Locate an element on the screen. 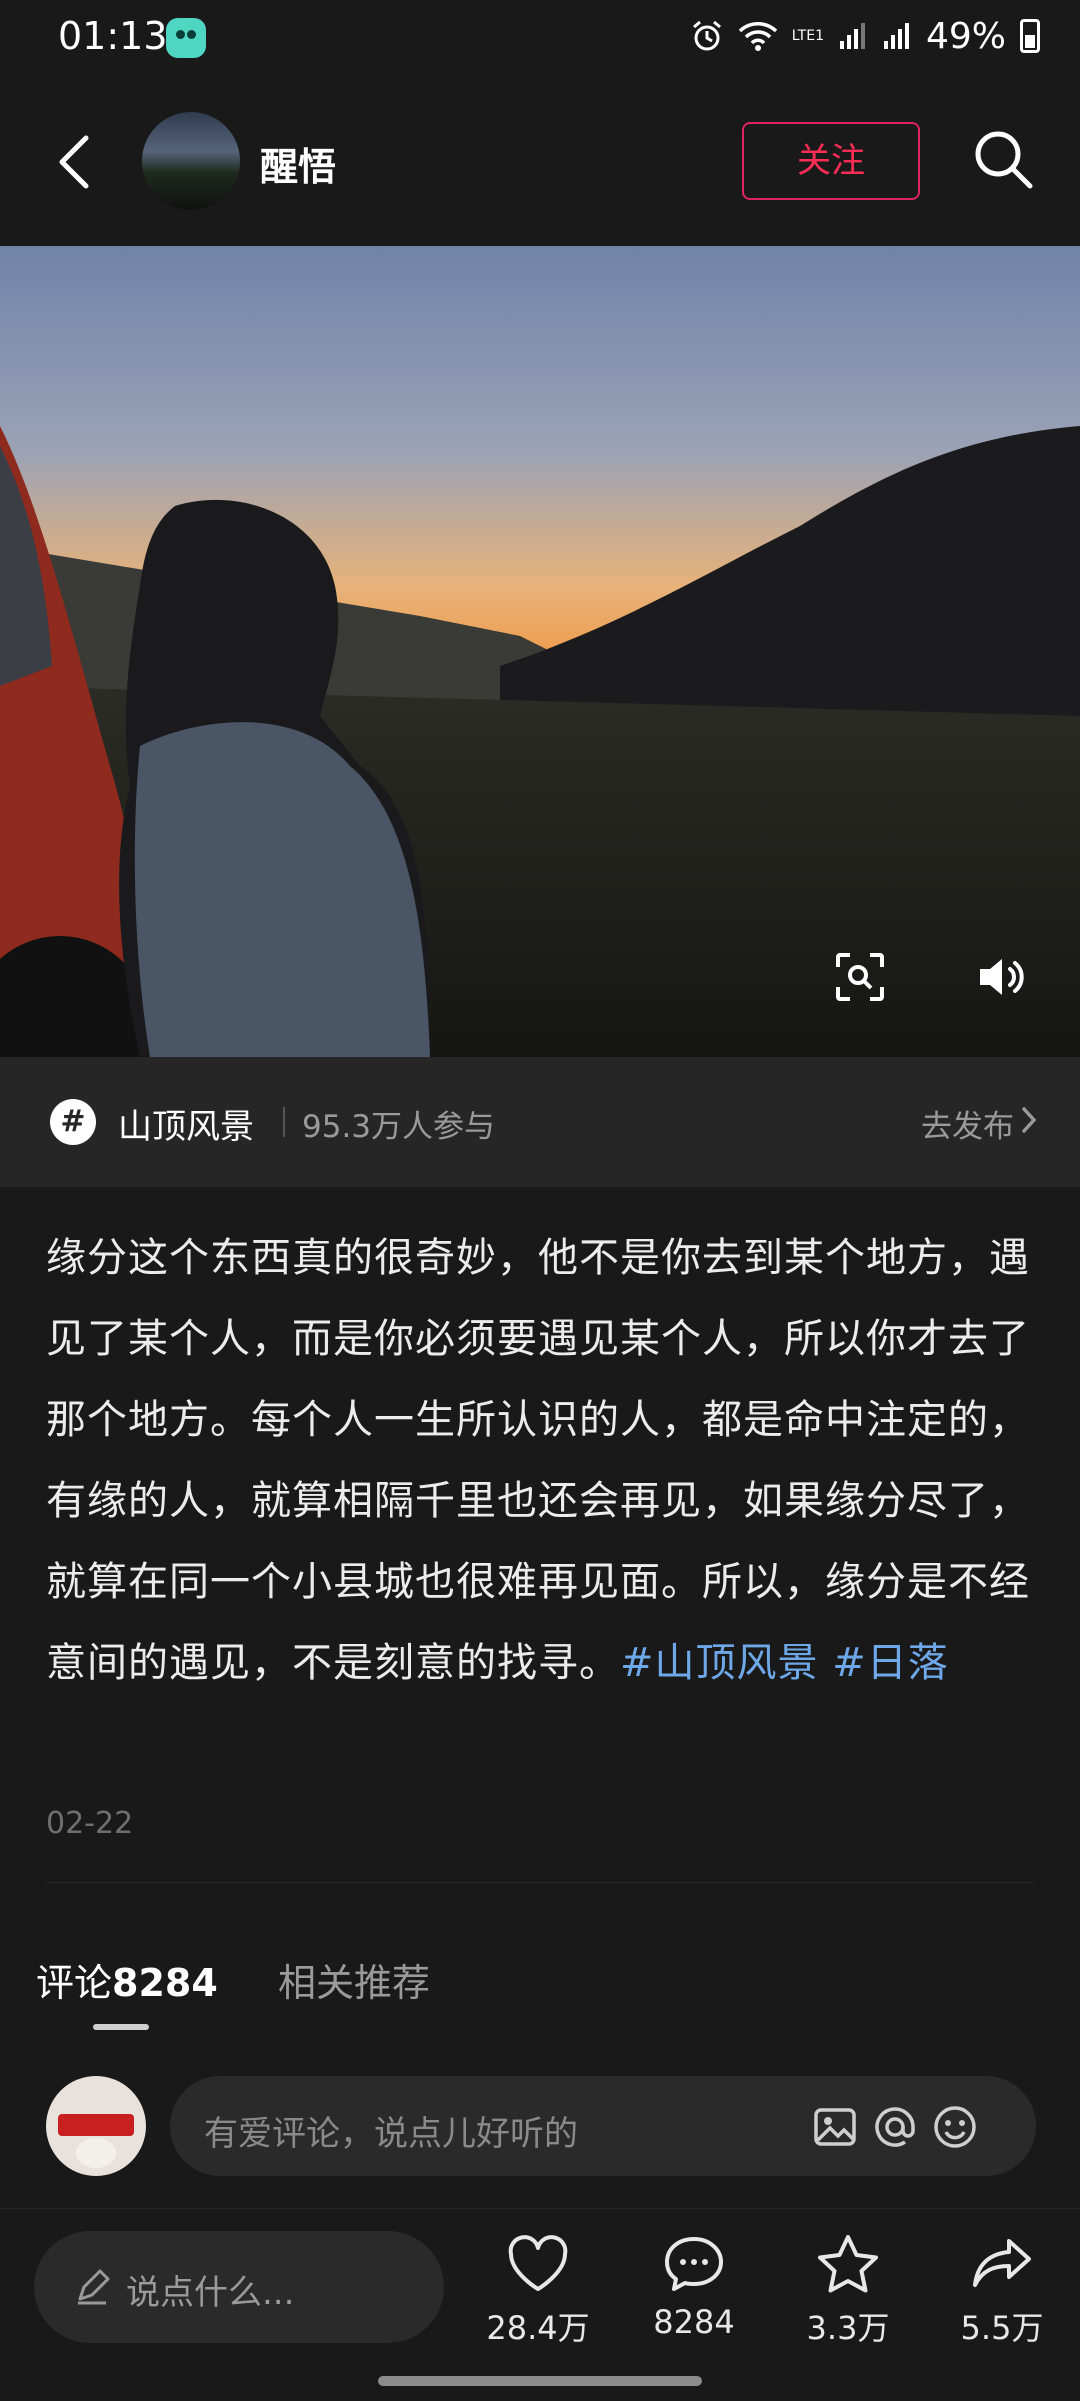  tab-comments: 评论8284 is located at coordinates (127, 1979).